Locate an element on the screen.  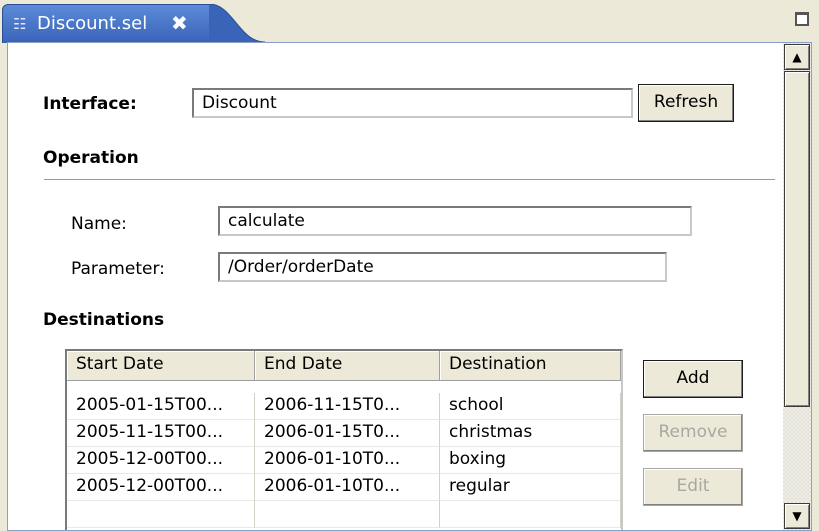
cell-end-date is located at coordinates (347, 514).